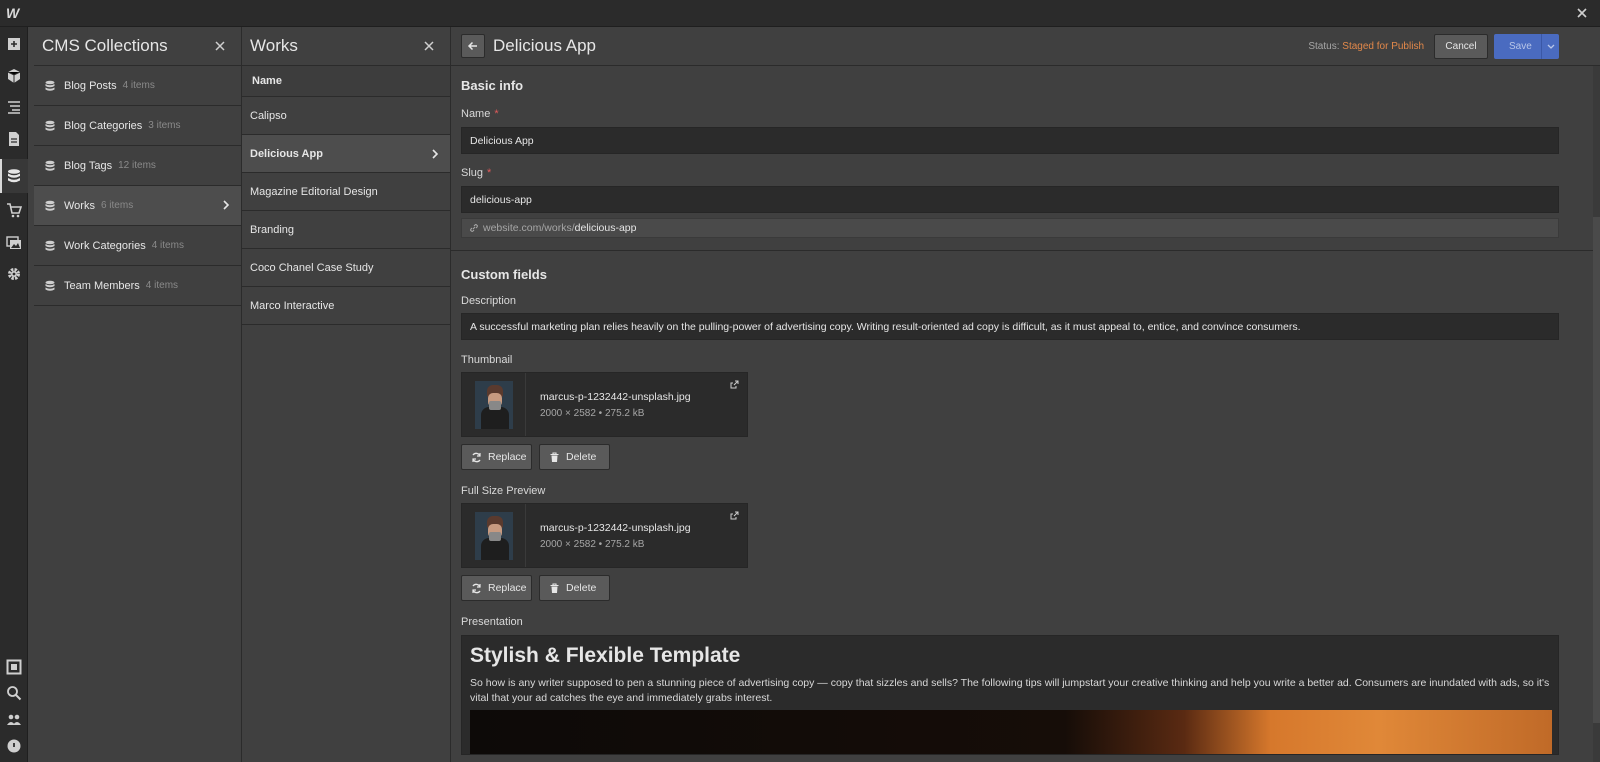  I want to click on editor-scrollbar-thumb, so click(1596, 470).